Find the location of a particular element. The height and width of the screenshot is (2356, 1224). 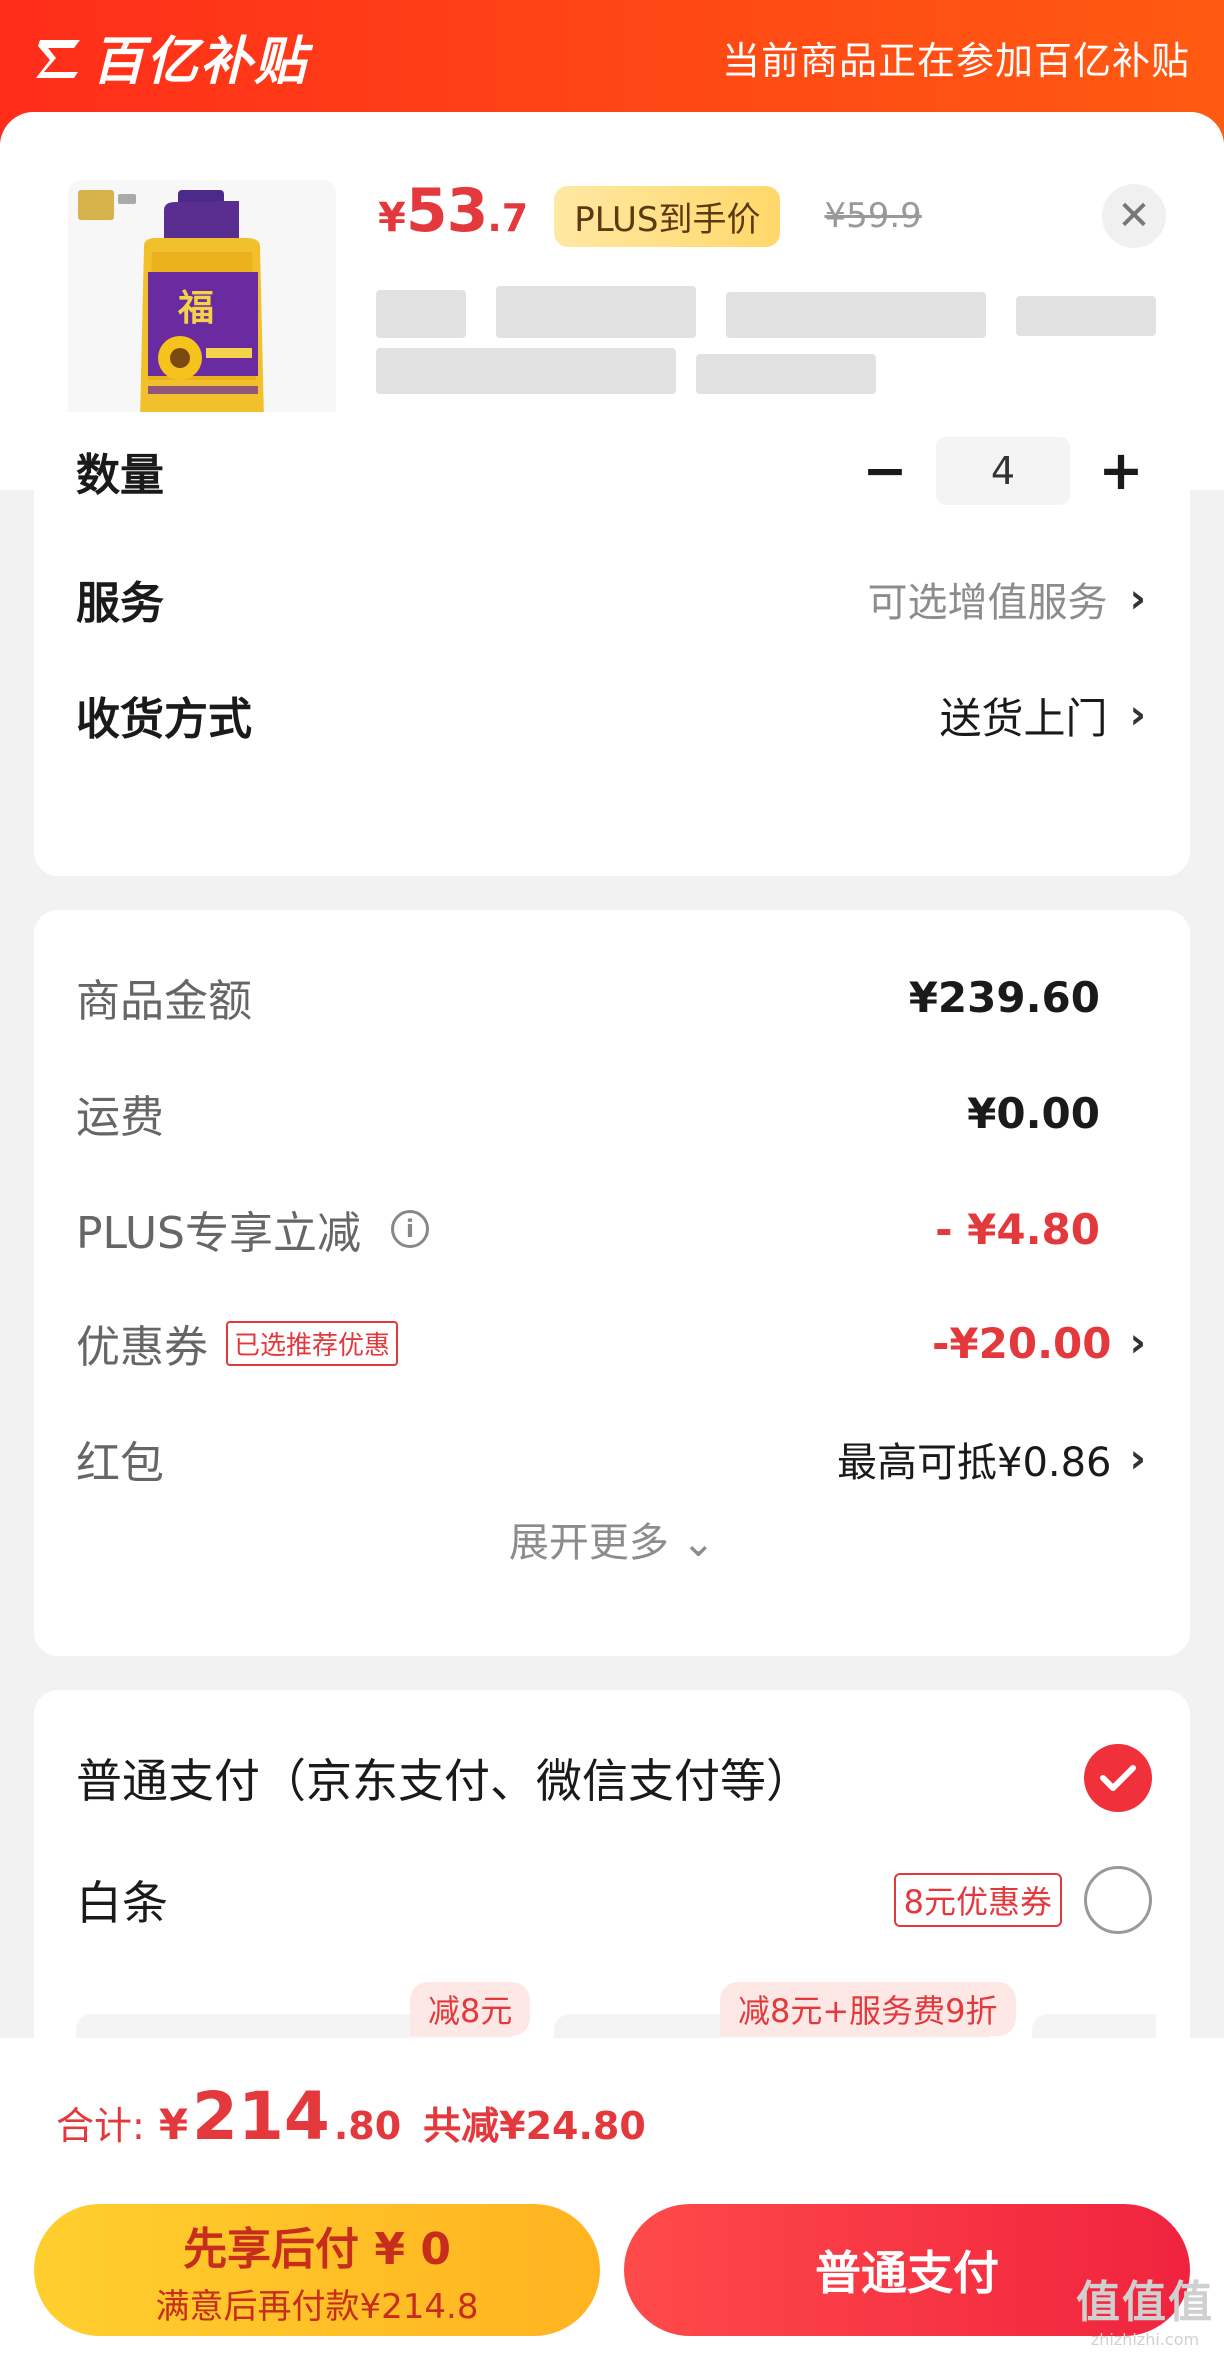

installment-badge: 减8元+服务费9折 is located at coordinates (868, 2009).